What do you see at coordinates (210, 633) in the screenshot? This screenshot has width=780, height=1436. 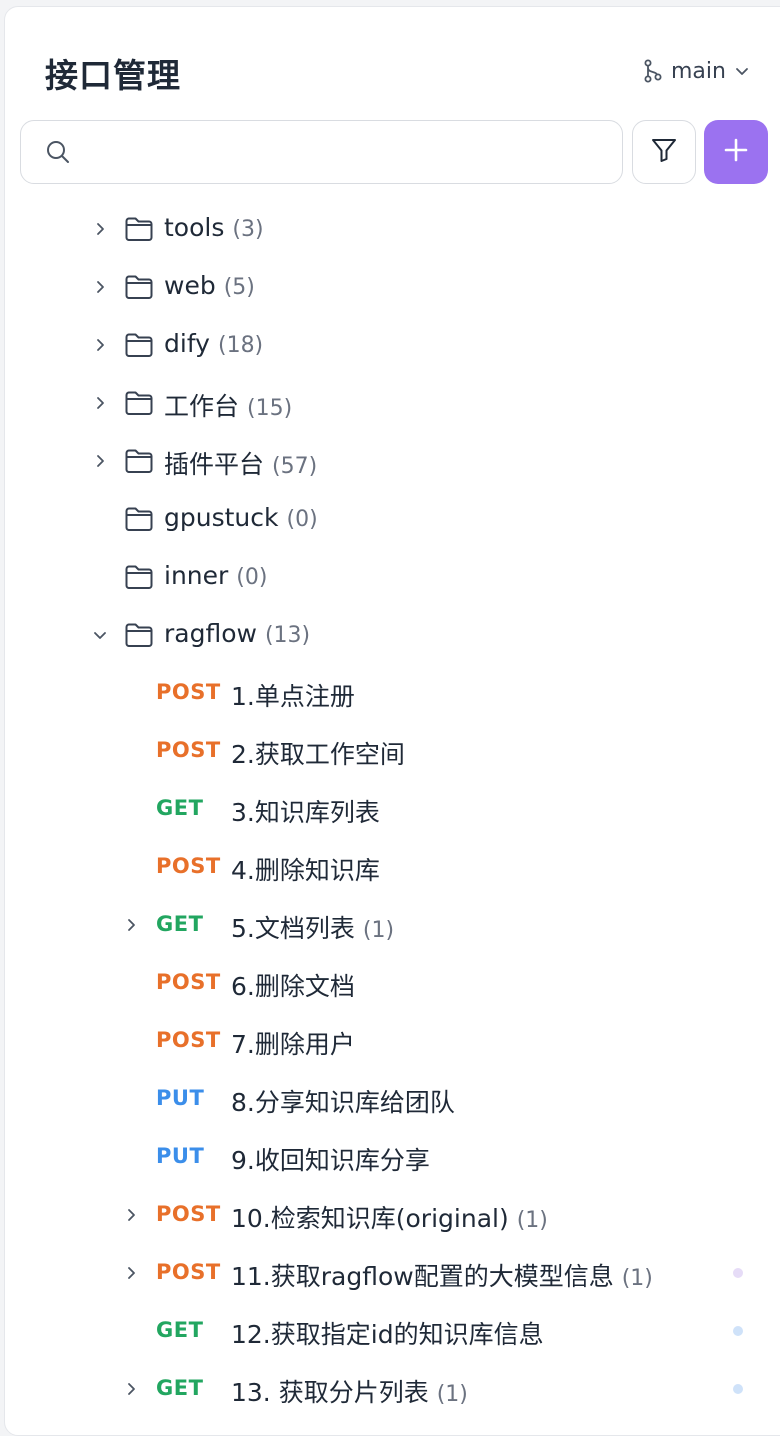 I see `folder-label: ragflow` at bounding box center [210, 633].